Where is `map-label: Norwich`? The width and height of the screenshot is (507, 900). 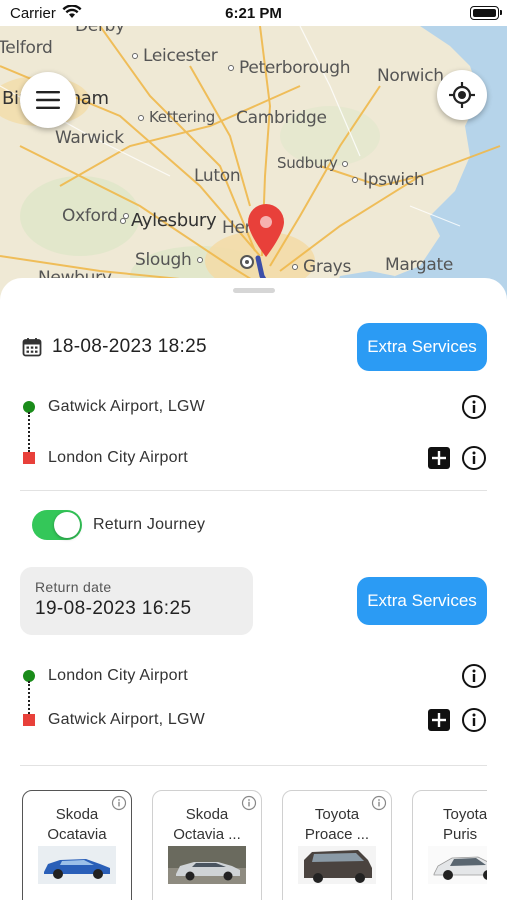 map-label: Norwich is located at coordinates (410, 76).